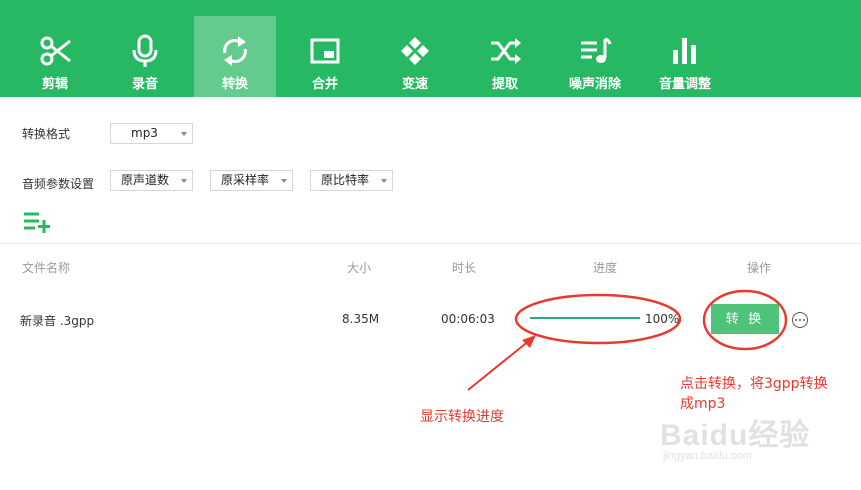  What do you see at coordinates (499, 365) in the screenshot?
I see `annotation-arrow-line` at bounding box center [499, 365].